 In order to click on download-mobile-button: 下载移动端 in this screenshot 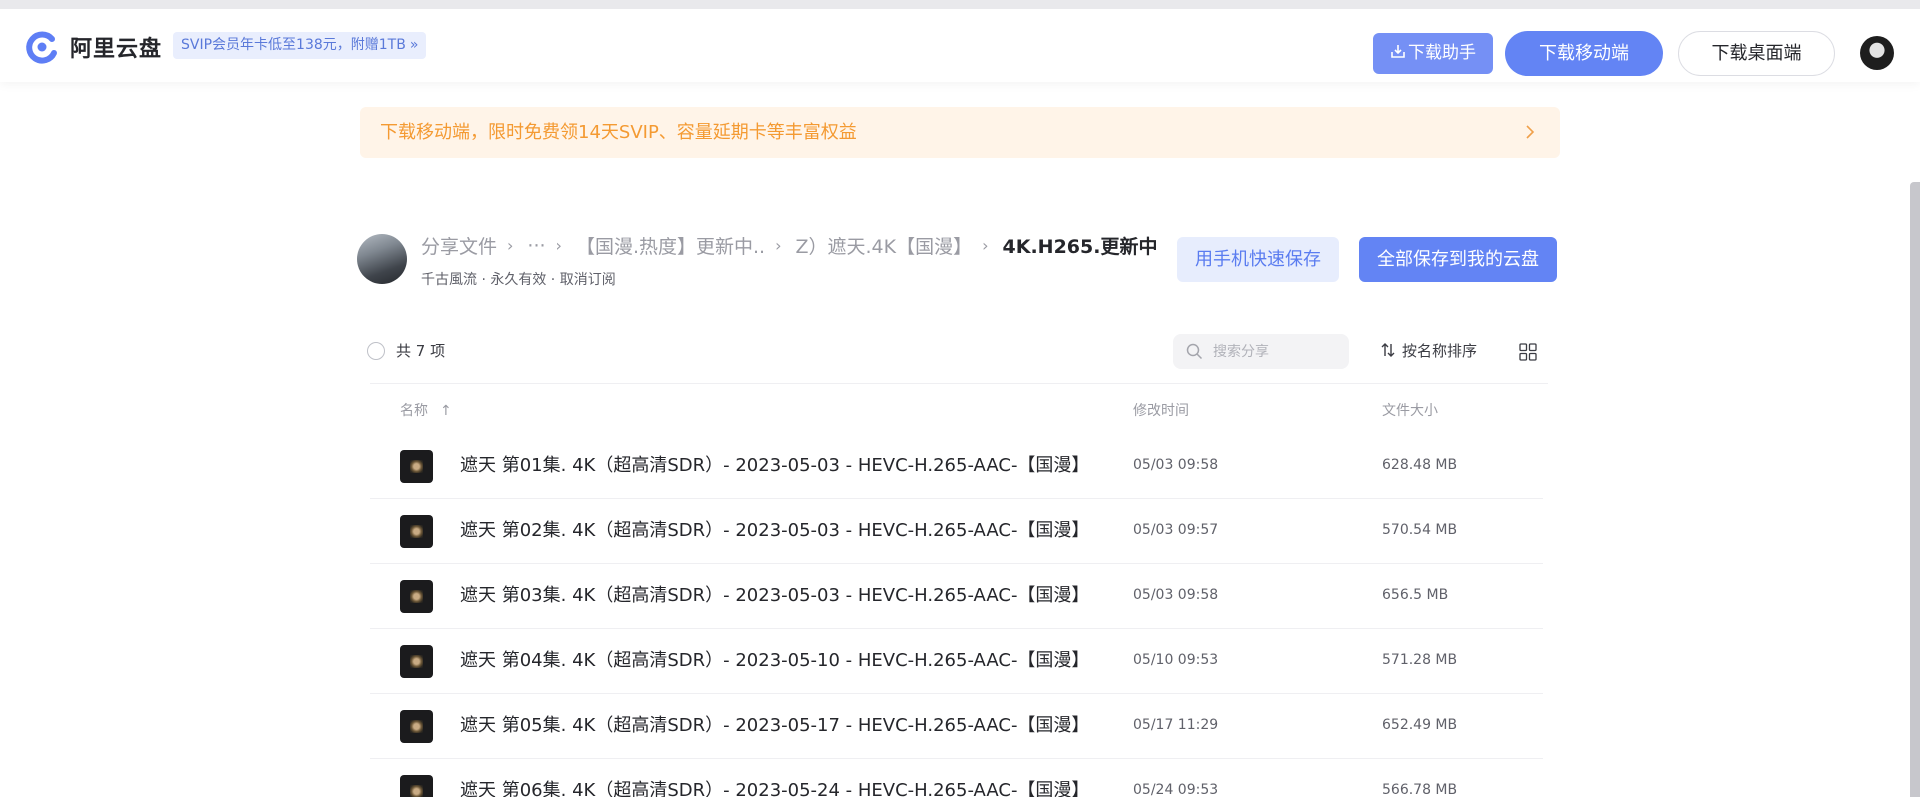, I will do `click(1584, 53)`.